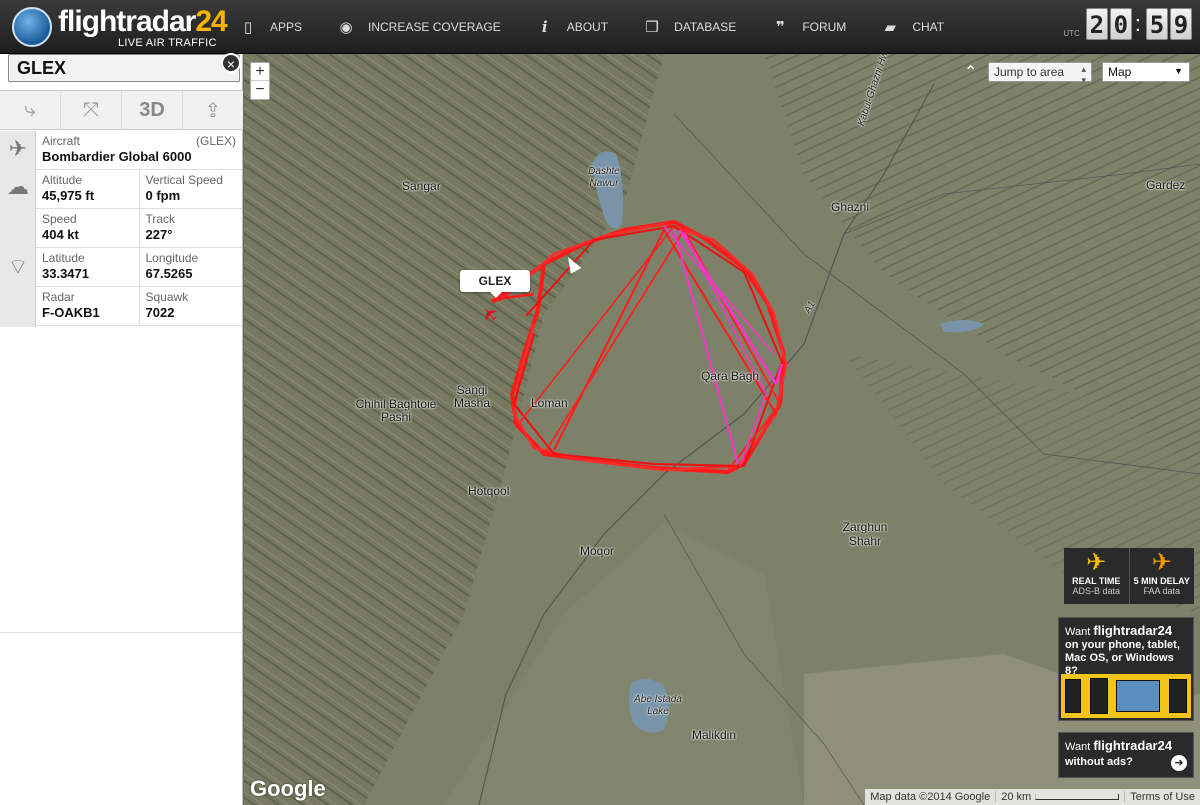  I want to click on longitude-label: Longitude, so click(172, 258).